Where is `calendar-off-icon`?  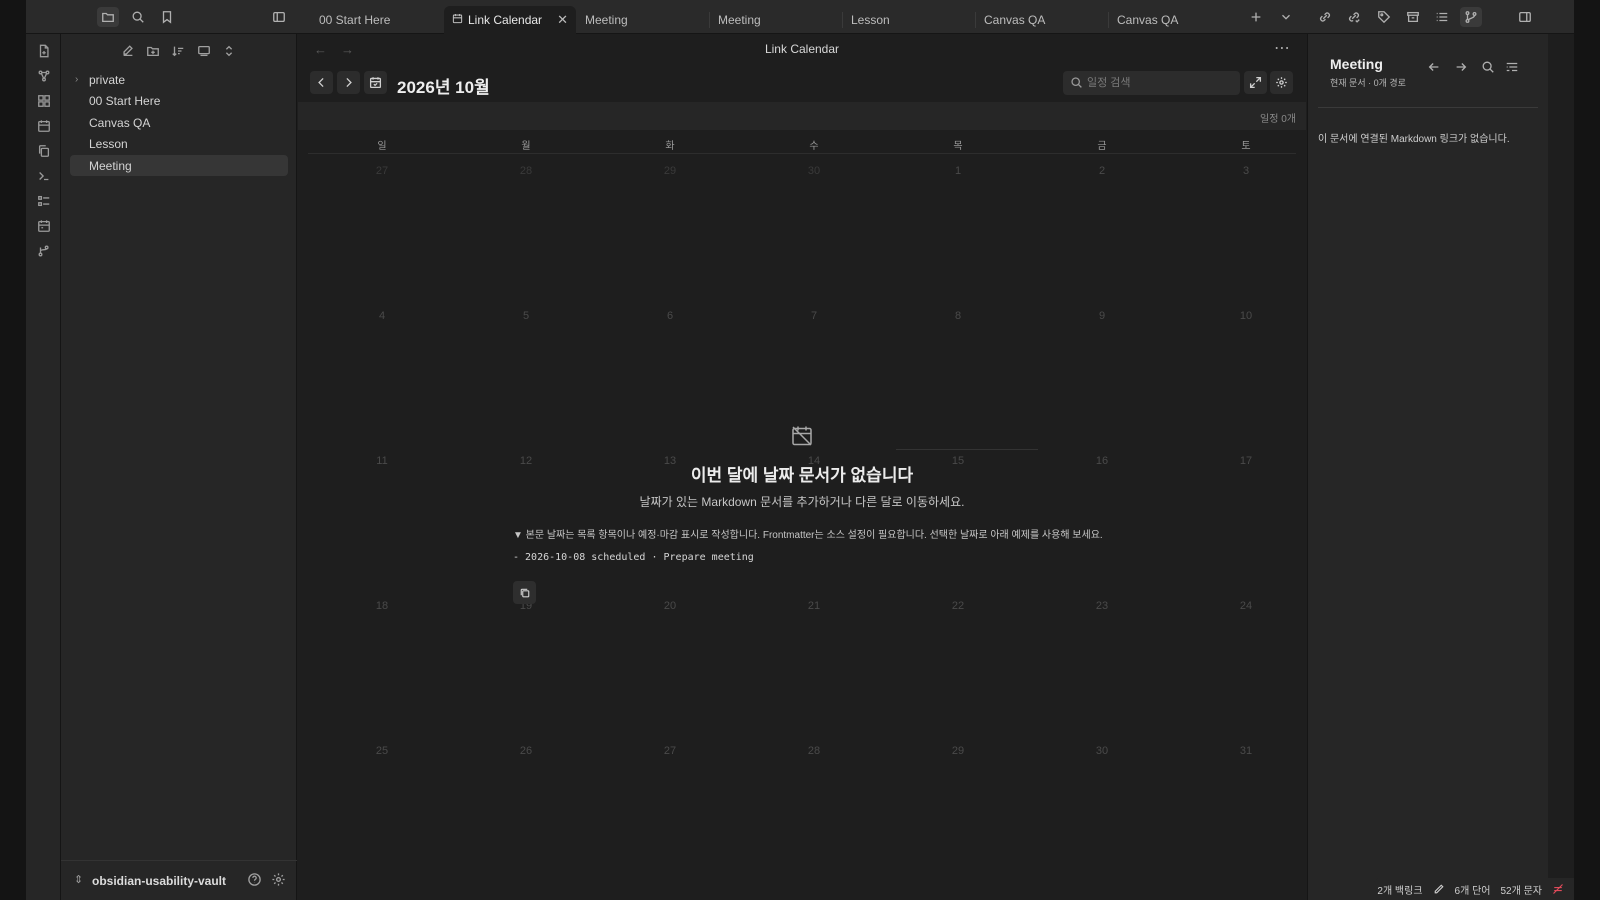 calendar-off-icon is located at coordinates (802, 436).